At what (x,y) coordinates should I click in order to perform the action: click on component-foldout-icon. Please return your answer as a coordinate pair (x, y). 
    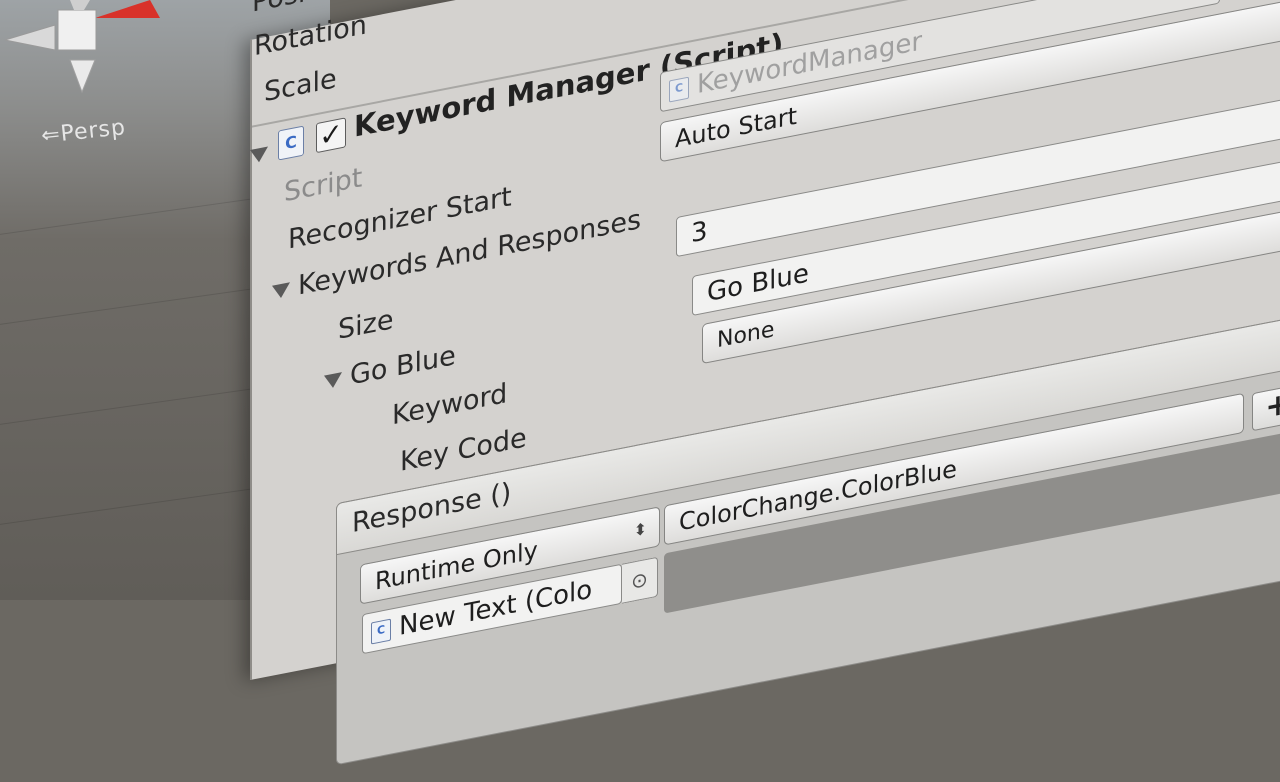
    Looking at the image, I should click on (259, 155).